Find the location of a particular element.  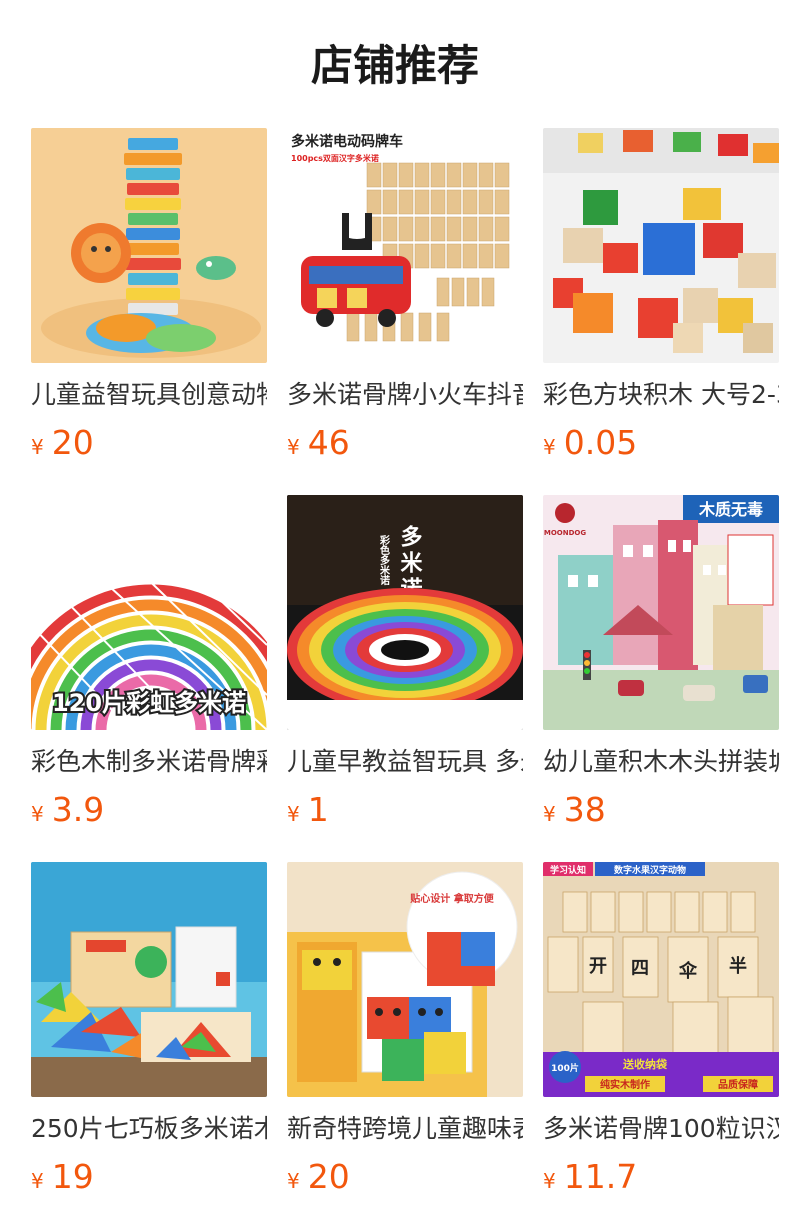

product-card: 120片彩虹多米诺 彩色木制多米诺骨牌彩虹 ¥3.9 is located at coordinates (149, 662).